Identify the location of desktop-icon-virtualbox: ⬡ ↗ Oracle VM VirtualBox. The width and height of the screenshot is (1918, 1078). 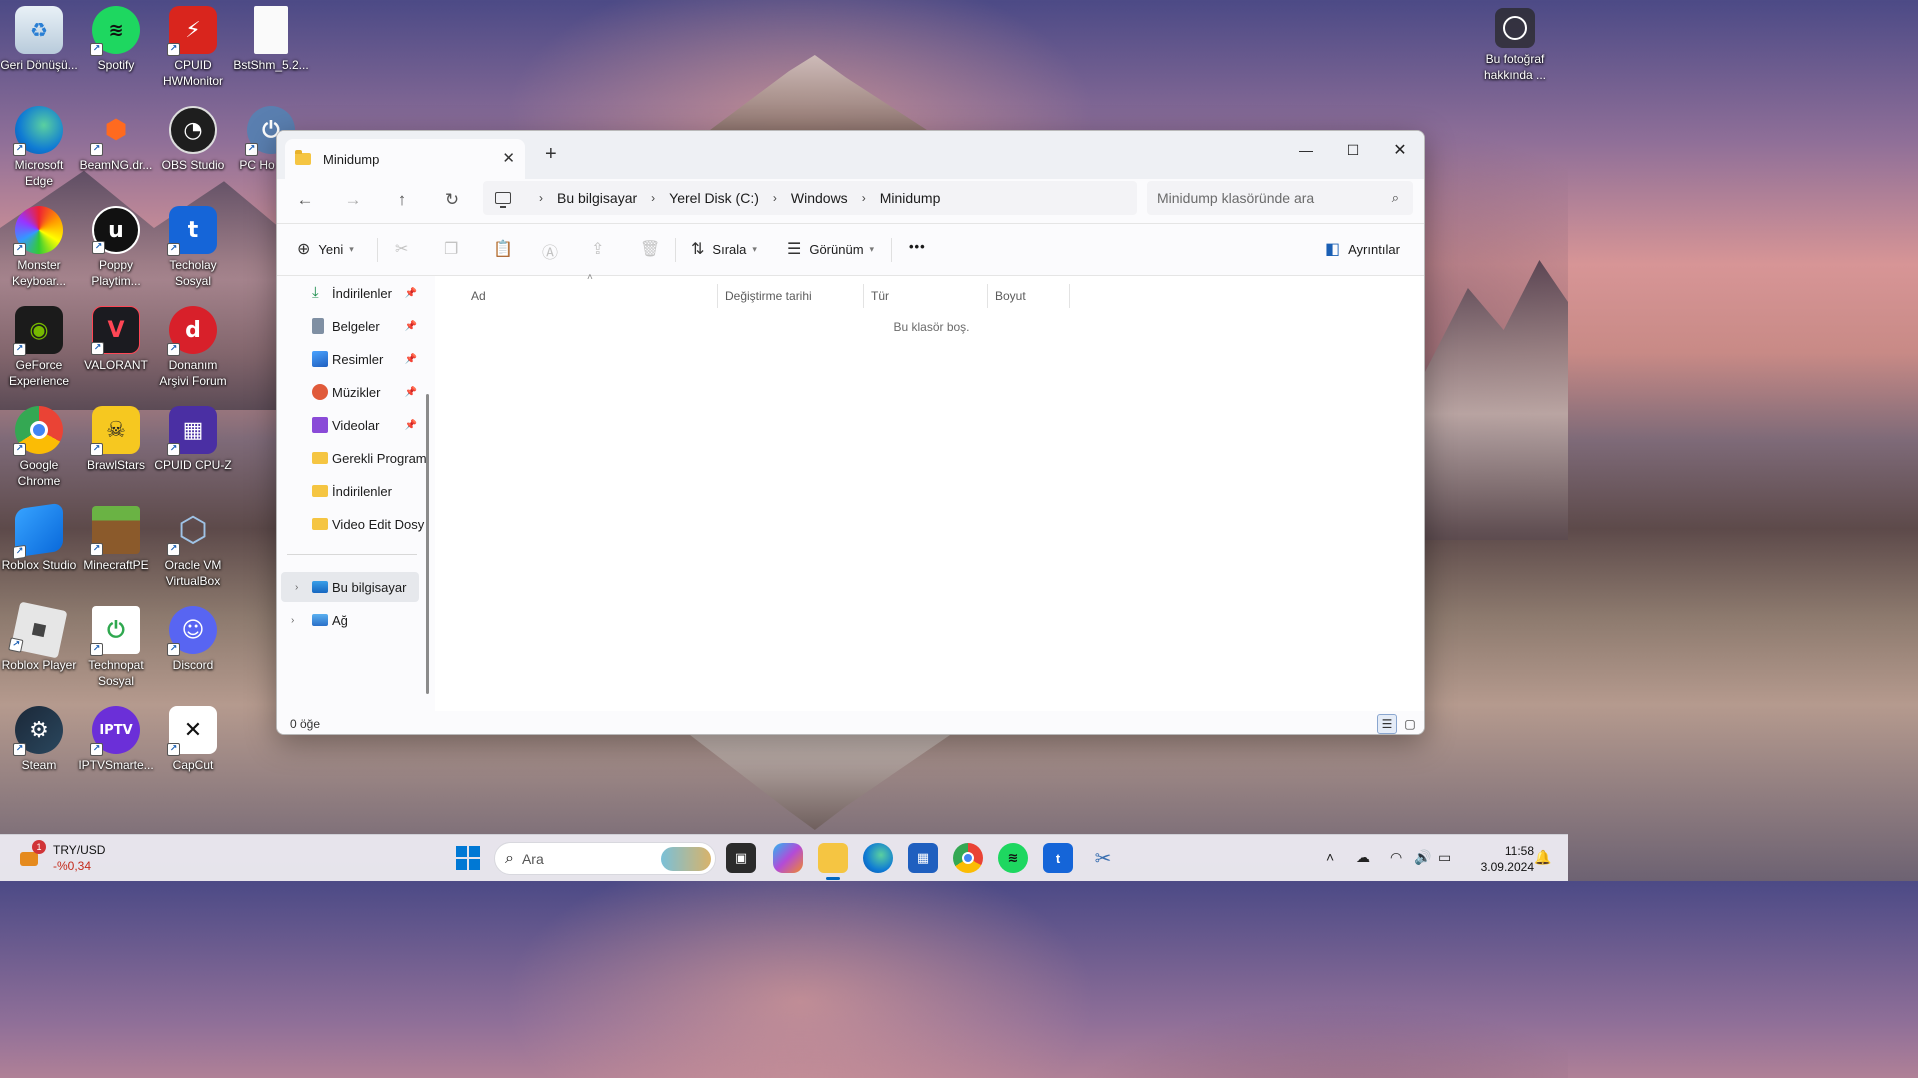
(193, 547).